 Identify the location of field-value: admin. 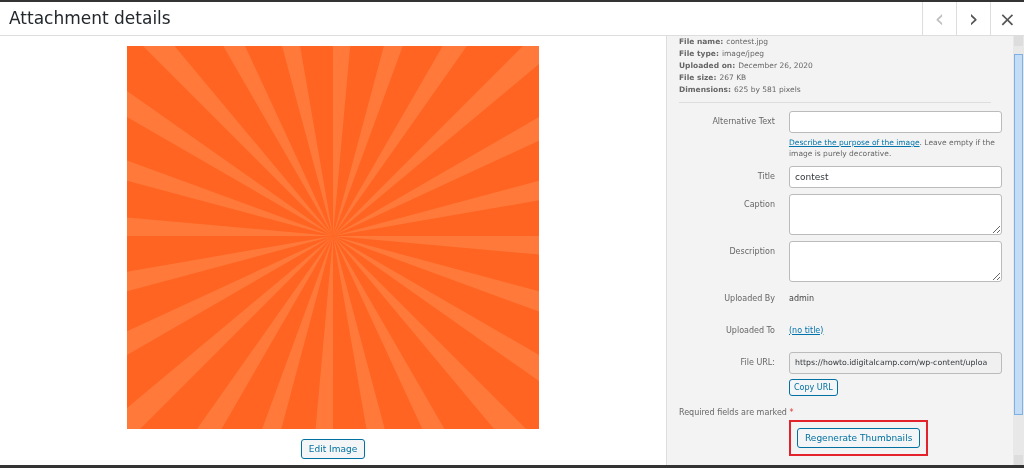
(802, 297).